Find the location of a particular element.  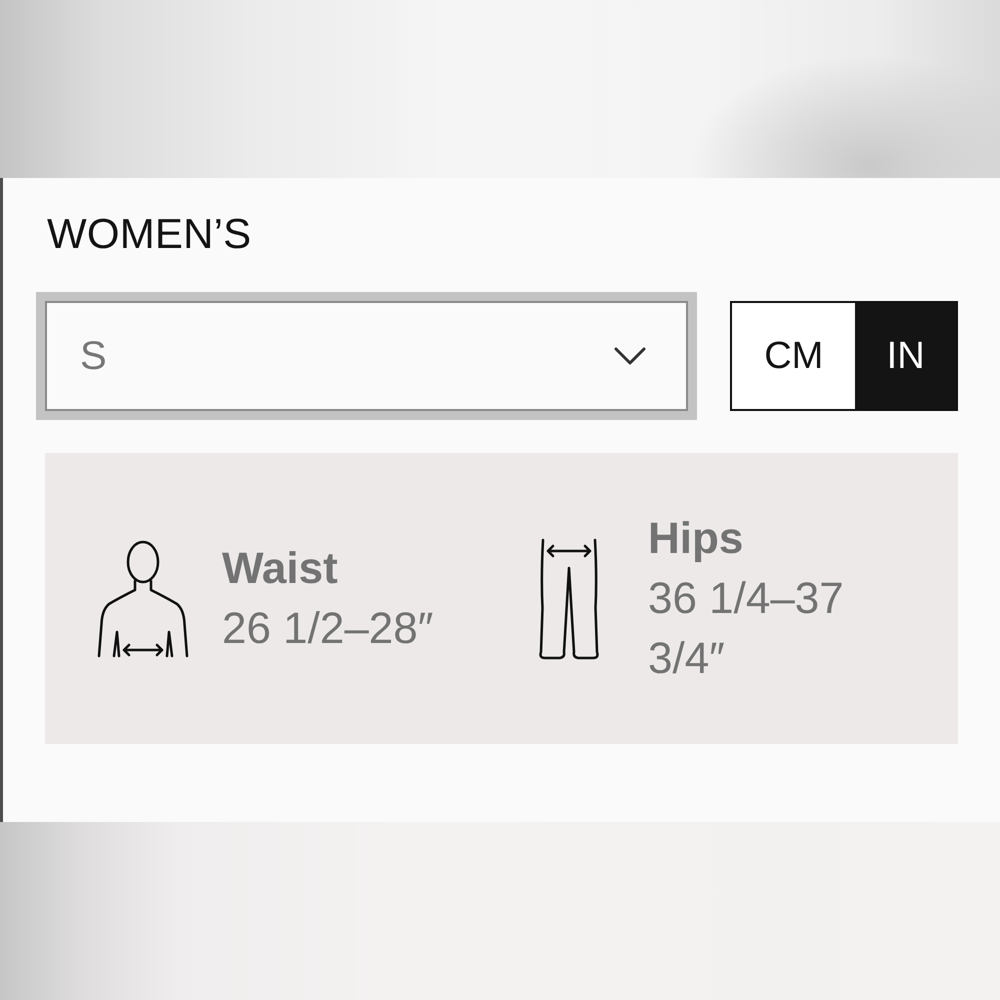

measurement-label: Waist is located at coordinates (280, 568).